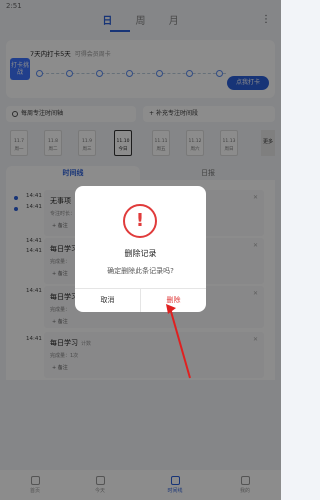 The height and width of the screenshot is (500, 320). I want to click on delete-dialog: ! 删除记录 确定删除此条记录吗? 取消 删除, so click(140, 249).